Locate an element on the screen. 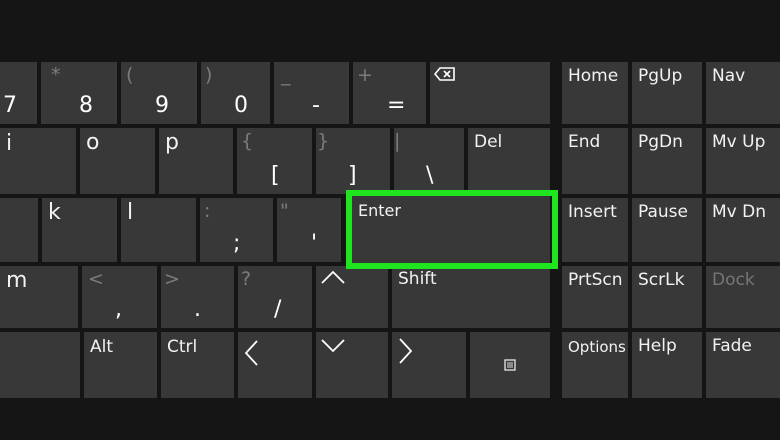 This screenshot has width=780, height=440. key-period-label: . is located at coordinates (197, 309).